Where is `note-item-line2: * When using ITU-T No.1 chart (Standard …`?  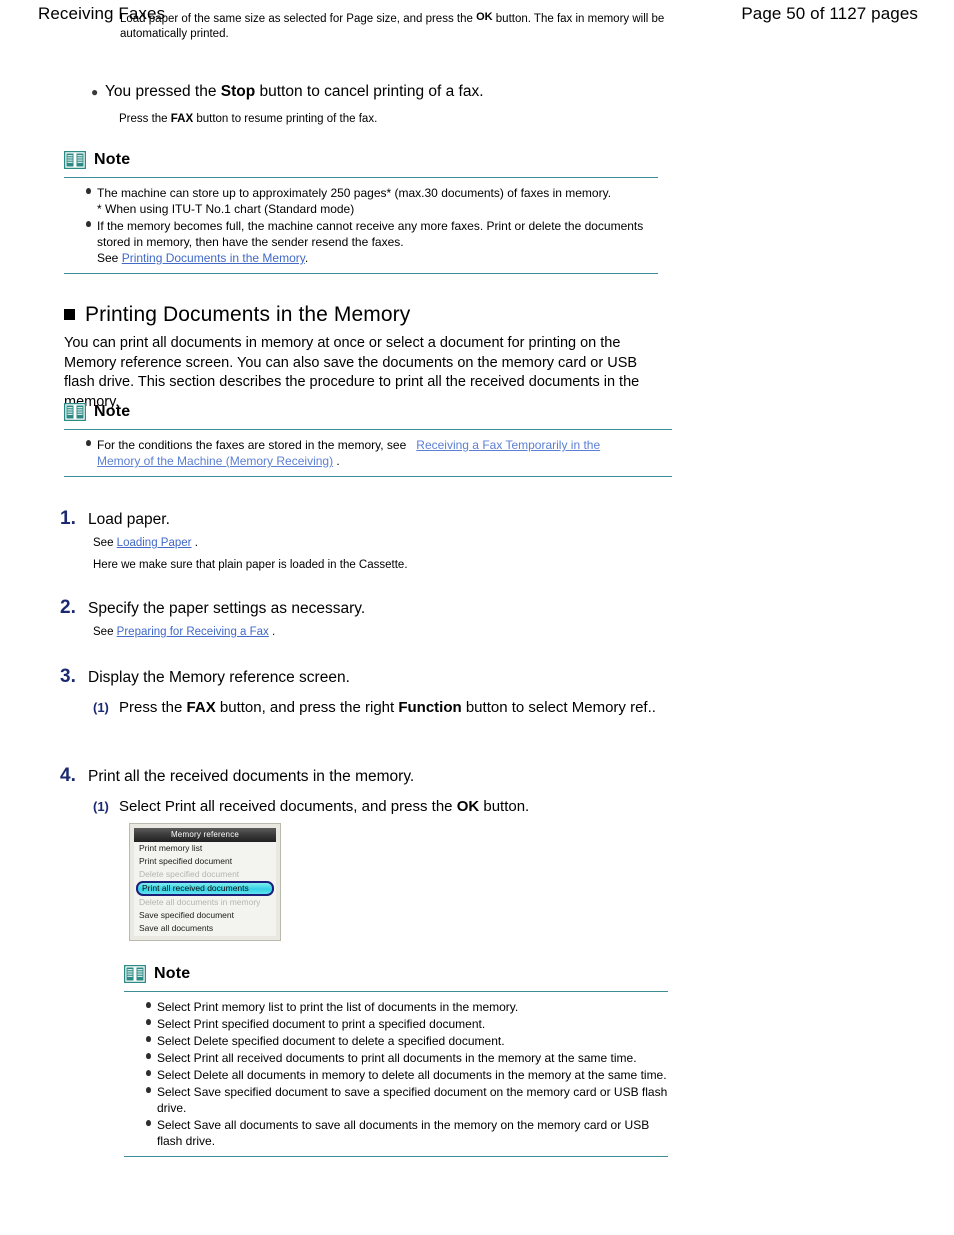
note-item-line2: * When using ITU-T No.1 chart (Standard … is located at coordinates (226, 209).